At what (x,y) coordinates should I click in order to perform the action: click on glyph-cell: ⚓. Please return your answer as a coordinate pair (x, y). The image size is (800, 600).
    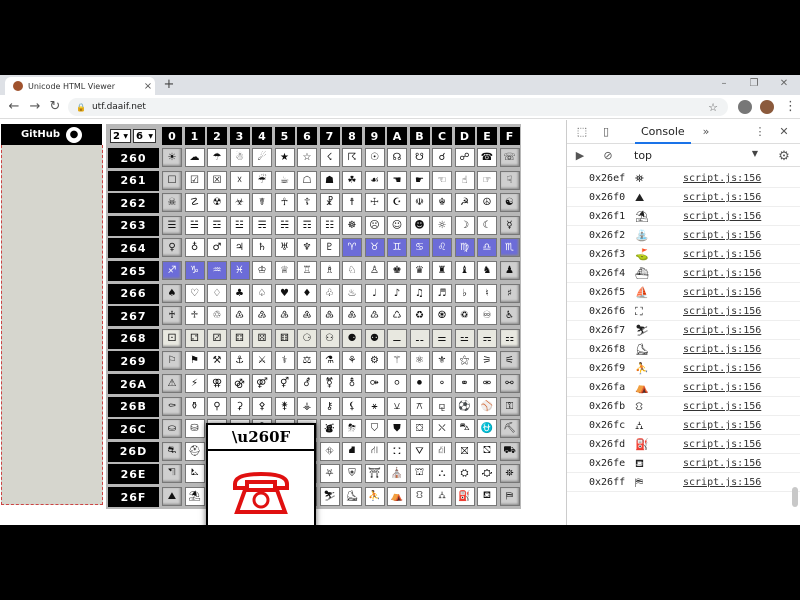
    Looking at the image, I should click on (239, 361).